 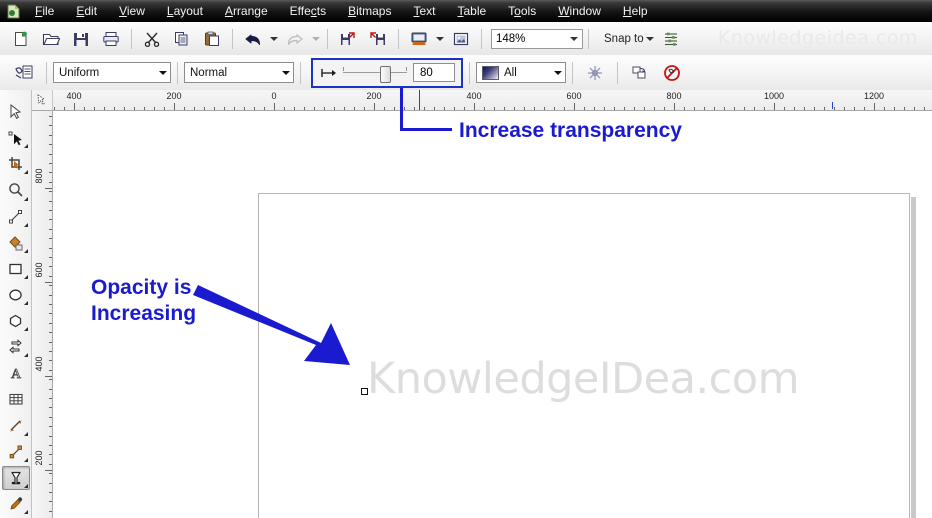 I want to click on ruler-corner, so click(x=42, y=100).